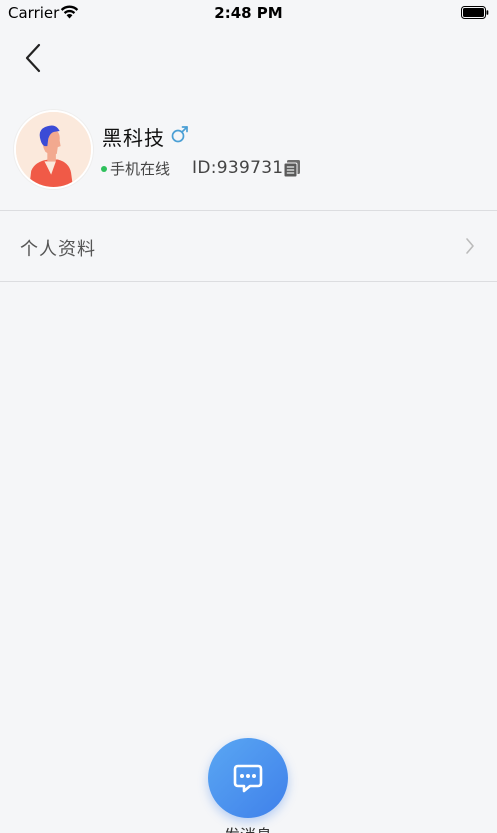 Image resolution: width=497 pixels, height=833 pixels. Describe the element at coordinates (470, 246) in the screenshot. I see `chevron-right-icon` at that location.